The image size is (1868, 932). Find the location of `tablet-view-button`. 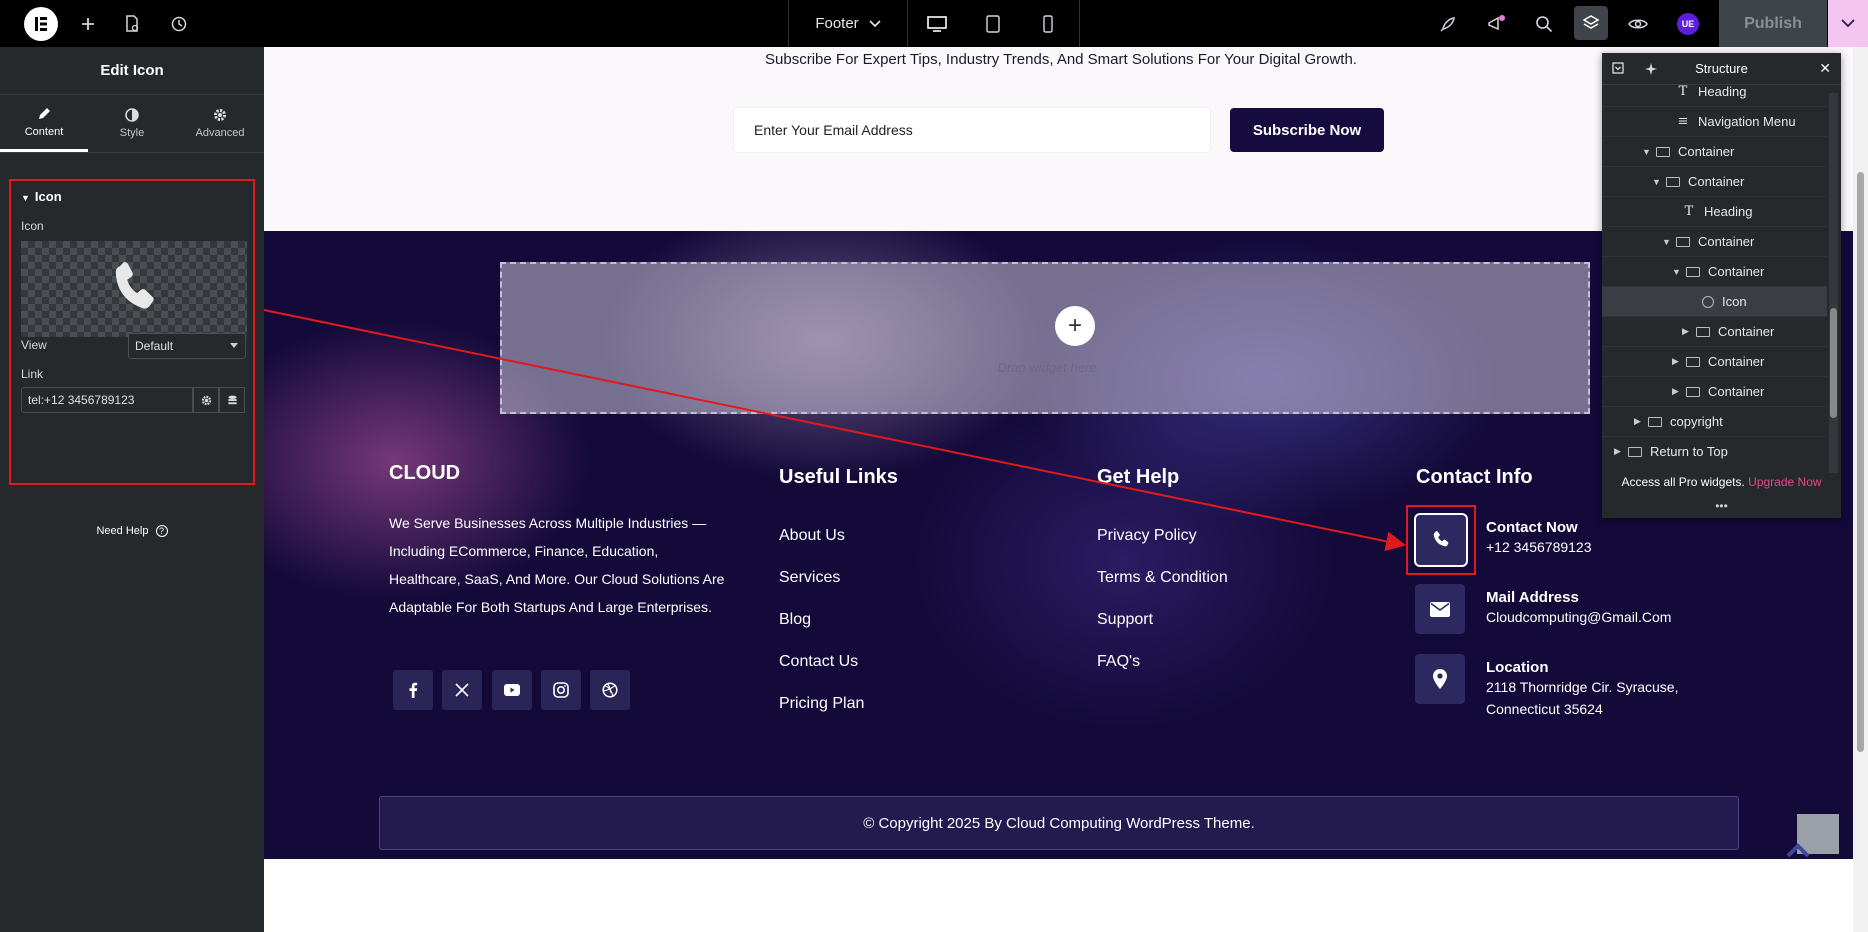

tablet-view-button is located at coordinates (993, 24).